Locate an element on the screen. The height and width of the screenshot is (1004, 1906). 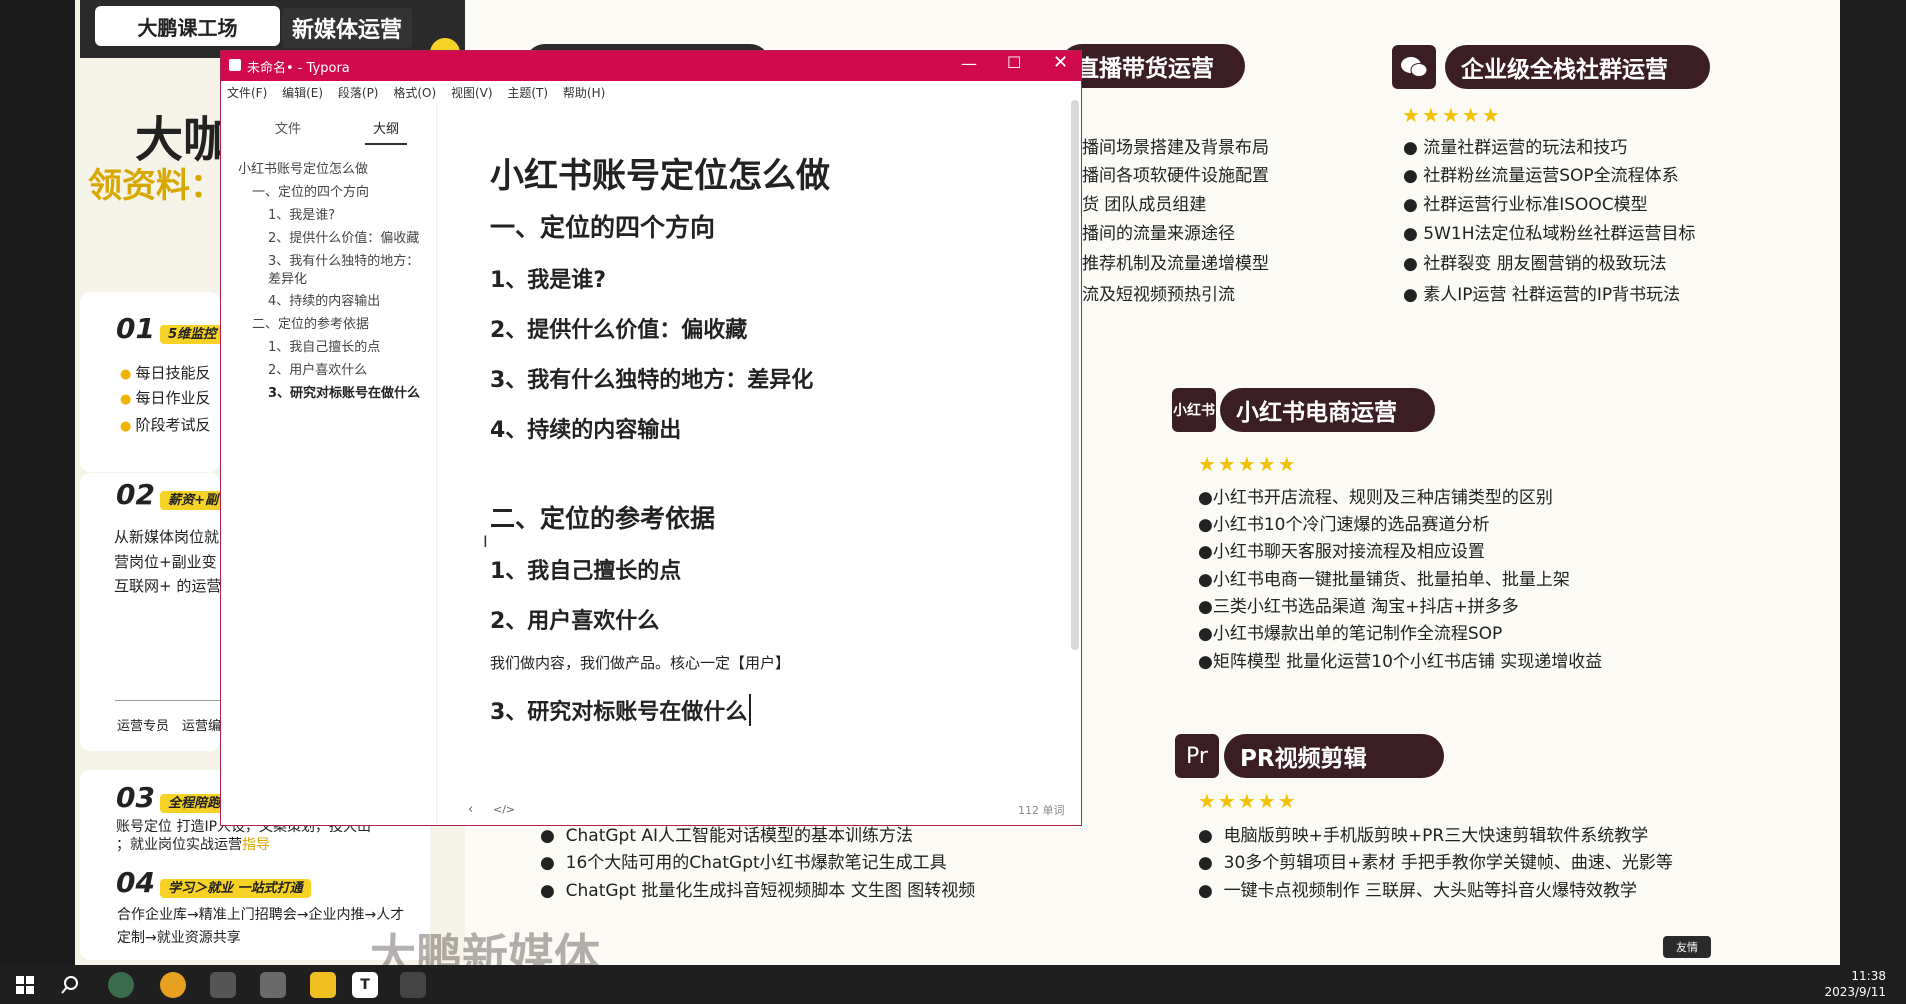
tab-files: 文件 is located at coordinates (288, 127).